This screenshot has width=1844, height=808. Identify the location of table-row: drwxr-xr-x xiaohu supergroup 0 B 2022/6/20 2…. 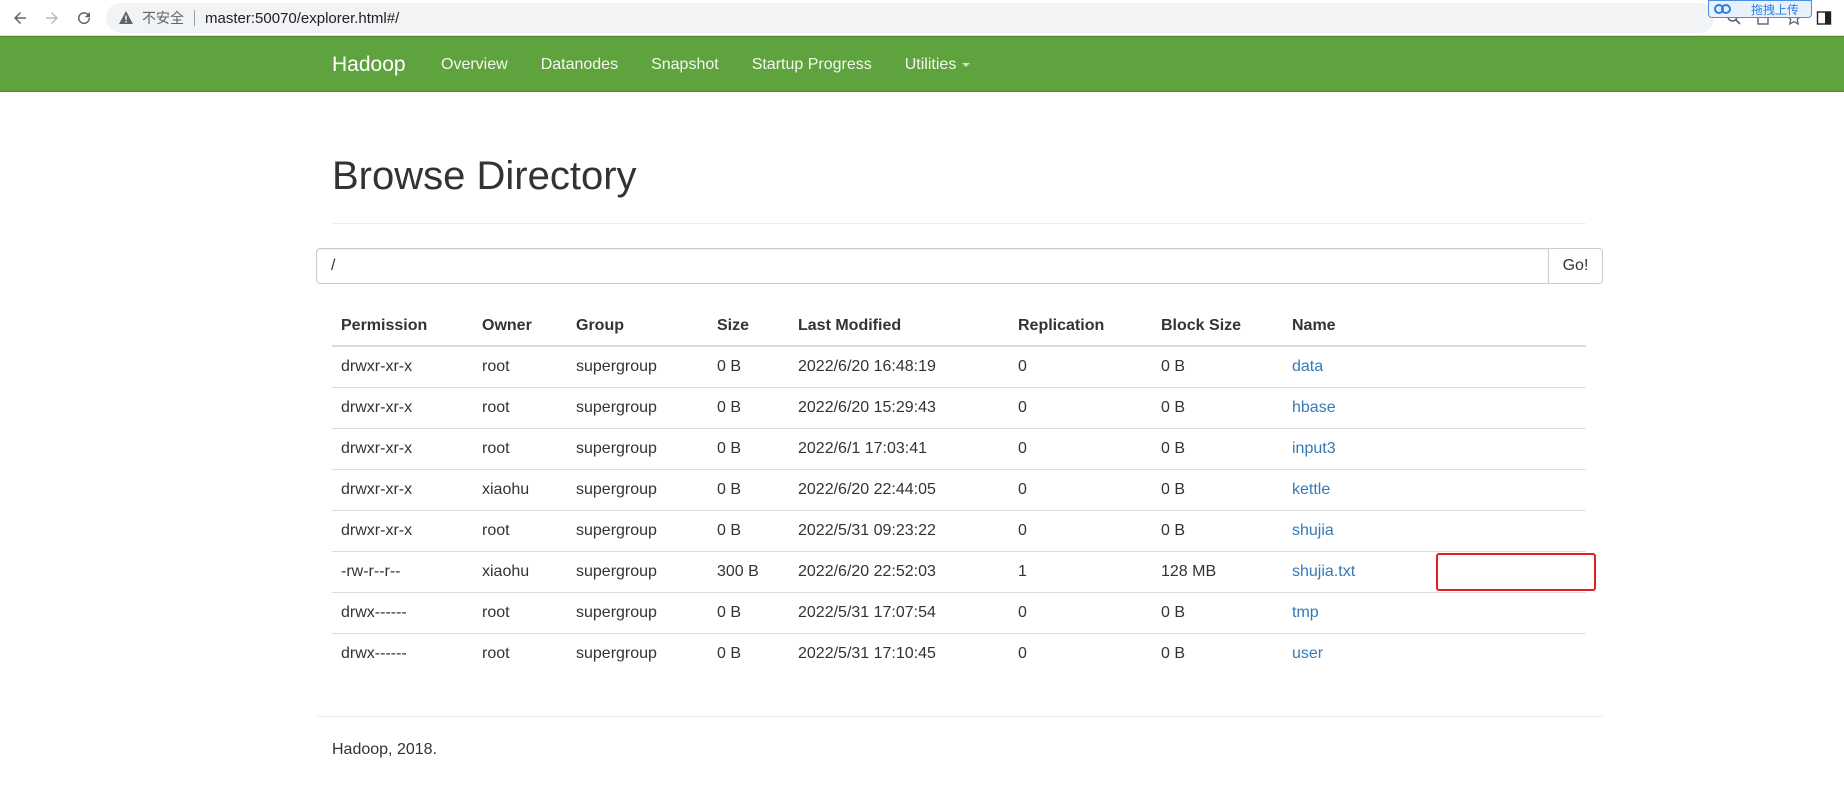
(959, 489).